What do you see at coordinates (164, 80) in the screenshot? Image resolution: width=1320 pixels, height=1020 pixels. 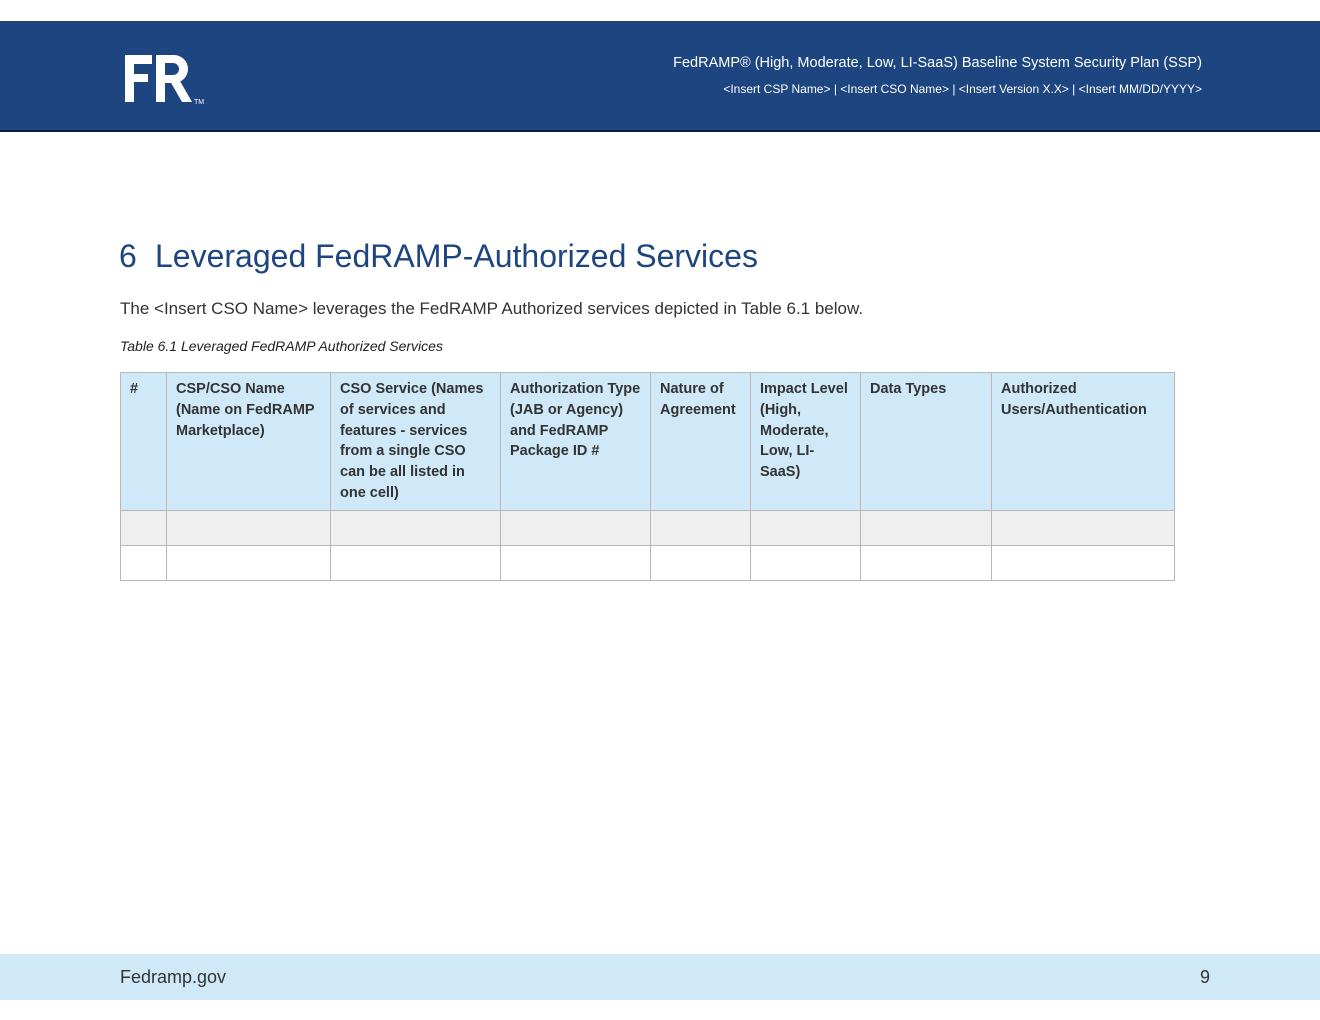 I see `fedramp-logo: TM` at bounding box center [164, 80].